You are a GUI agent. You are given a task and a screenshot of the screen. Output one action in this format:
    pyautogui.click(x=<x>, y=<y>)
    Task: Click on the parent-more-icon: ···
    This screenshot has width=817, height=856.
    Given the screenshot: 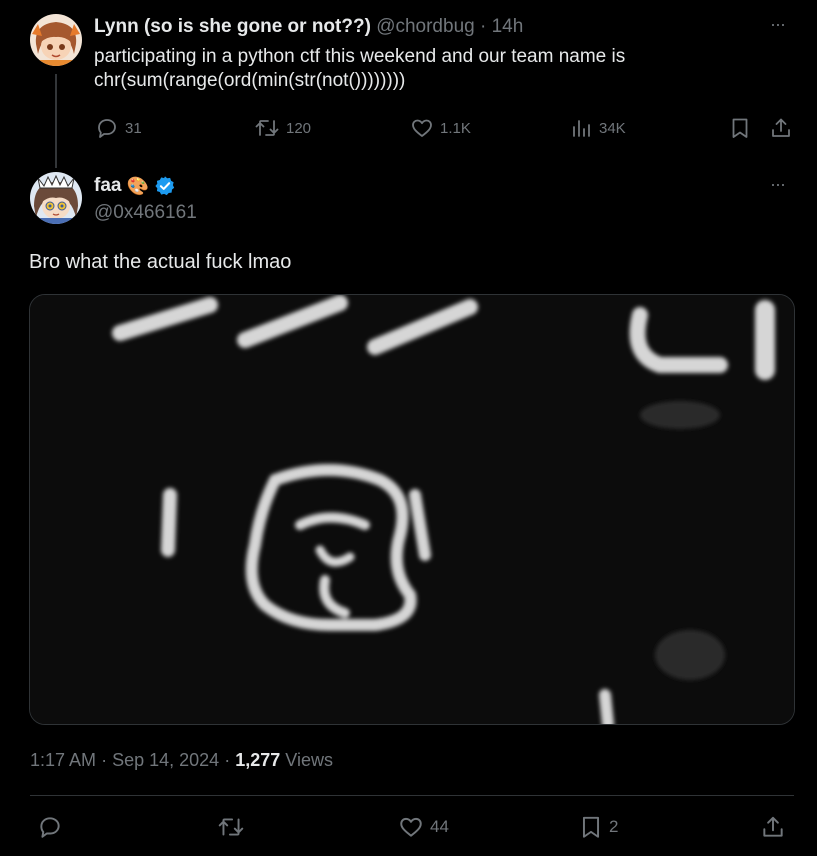 What is the action you would take?
    pyautogui.click(x=778, y=24)
    